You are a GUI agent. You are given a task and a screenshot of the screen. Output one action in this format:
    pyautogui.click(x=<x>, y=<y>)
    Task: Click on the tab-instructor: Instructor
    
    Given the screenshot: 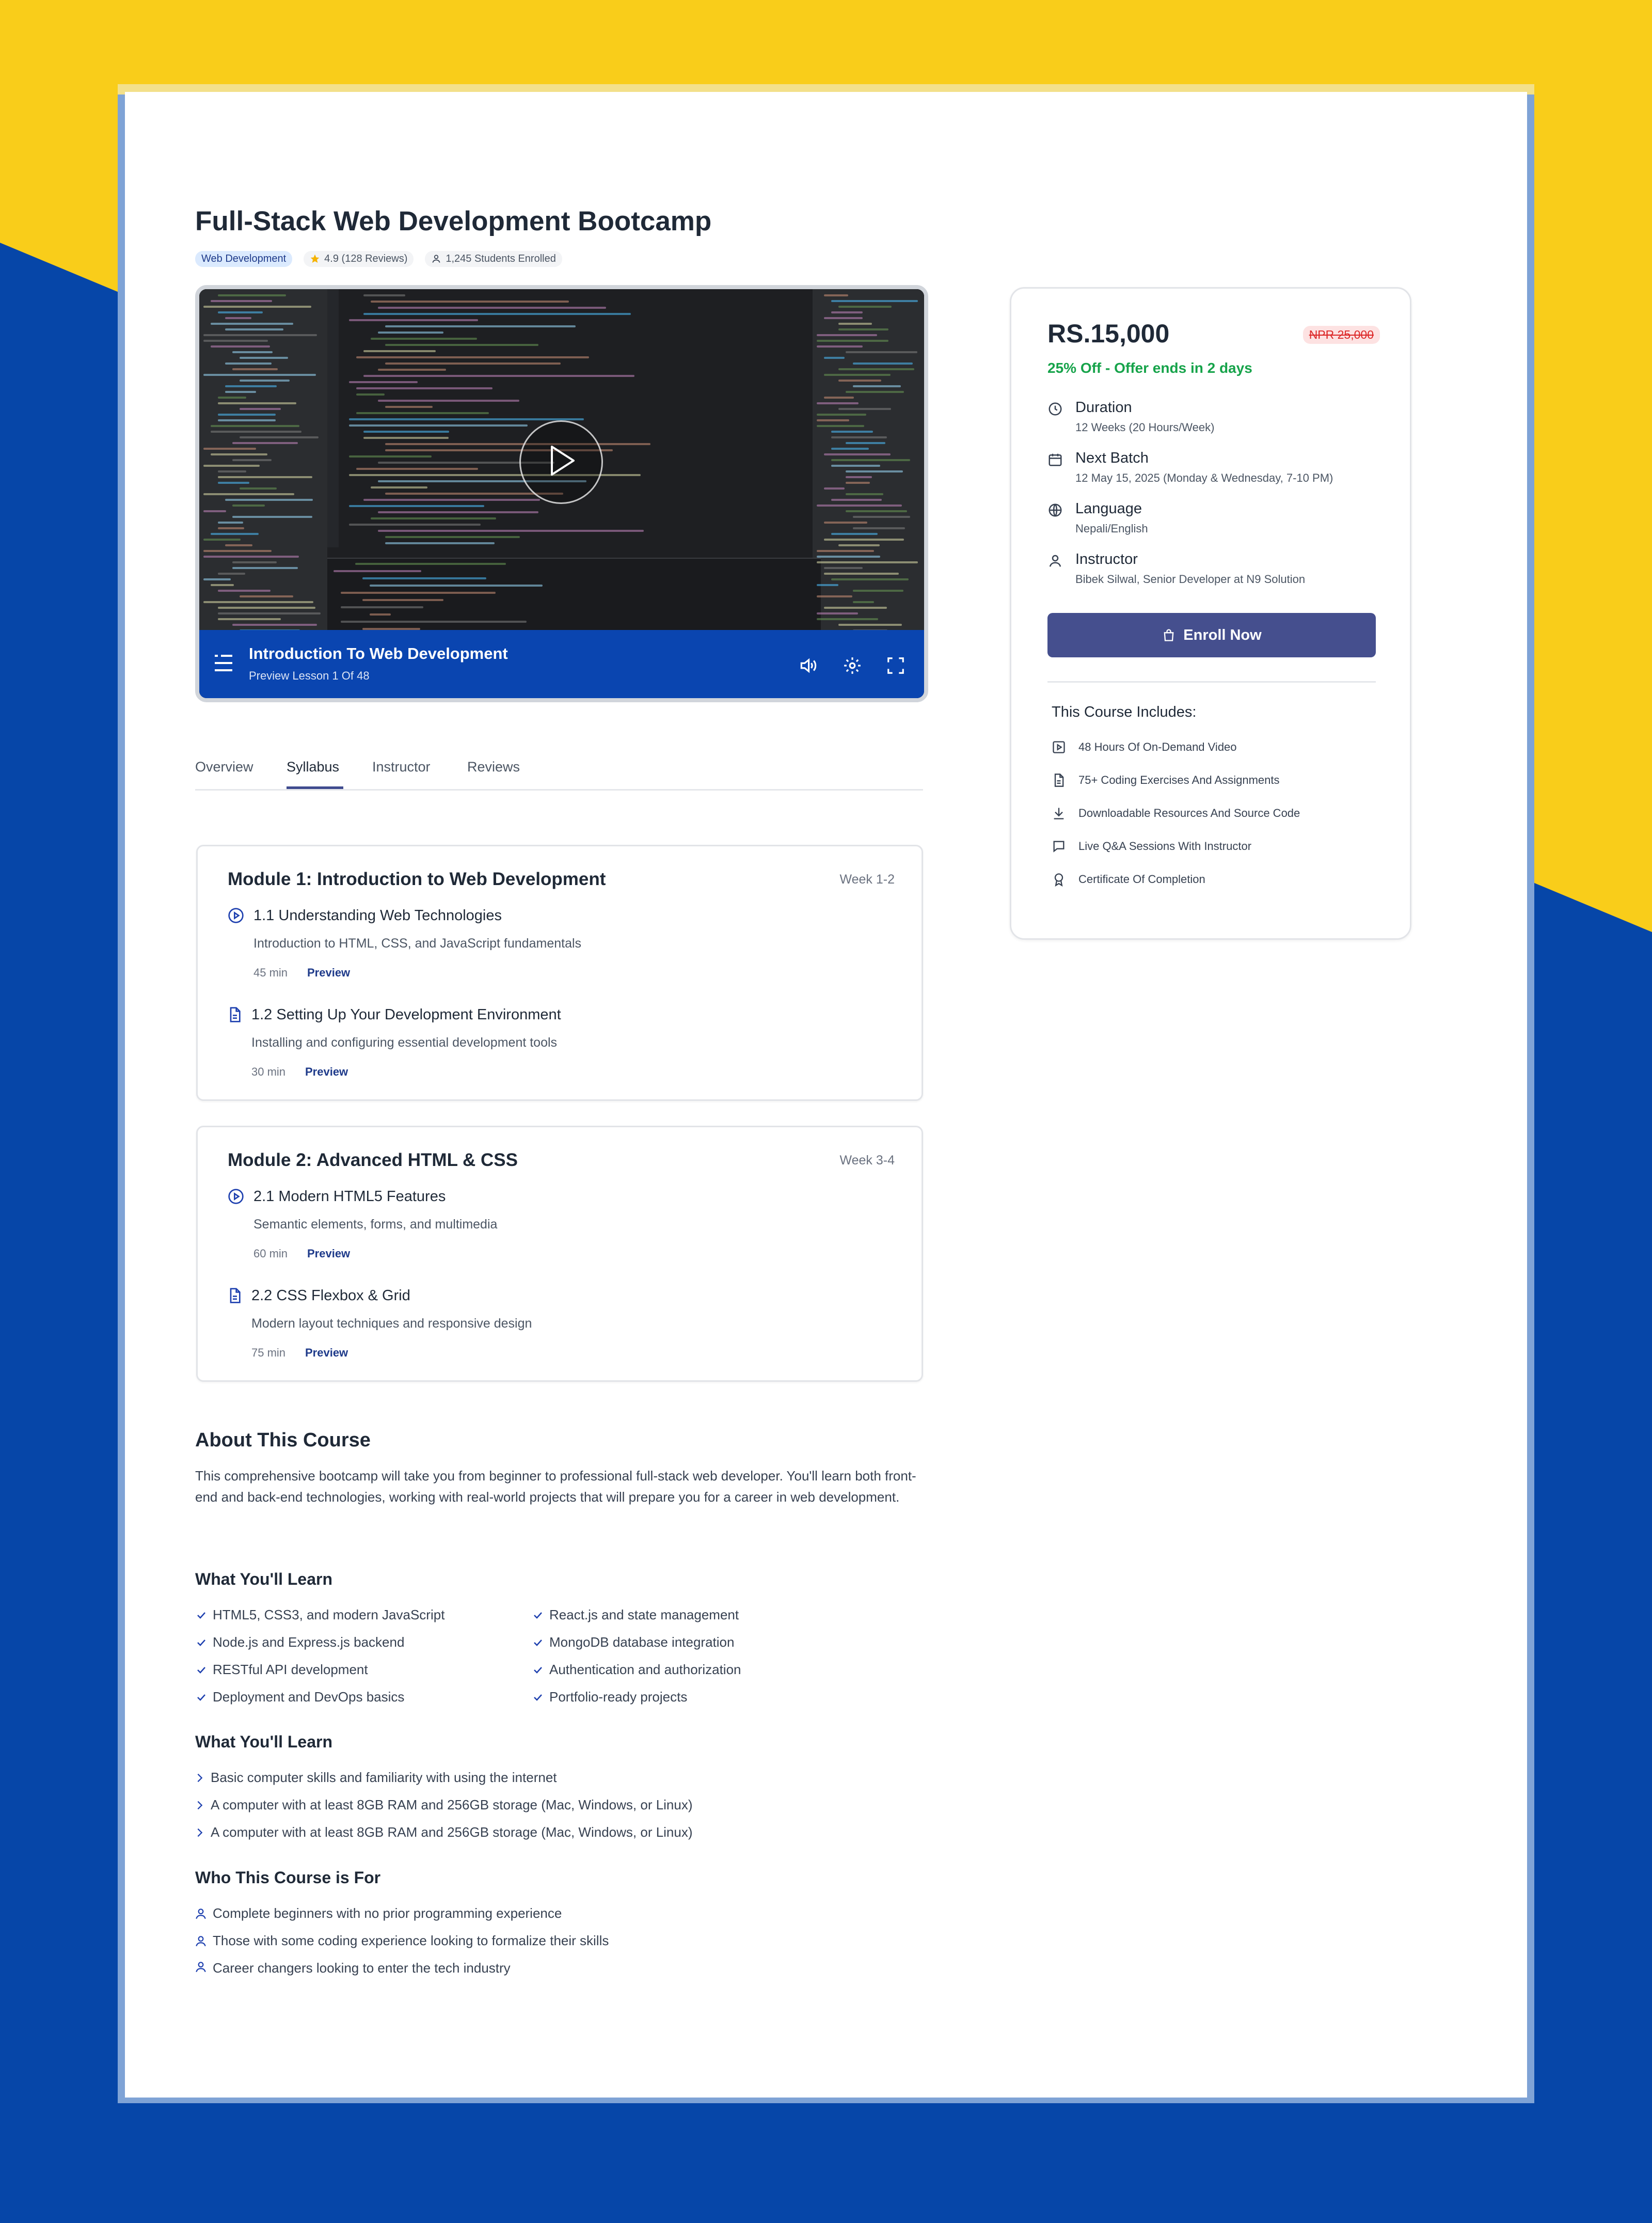 What is the action you would take?
    pyautogui.click(x=401, y=767)
    